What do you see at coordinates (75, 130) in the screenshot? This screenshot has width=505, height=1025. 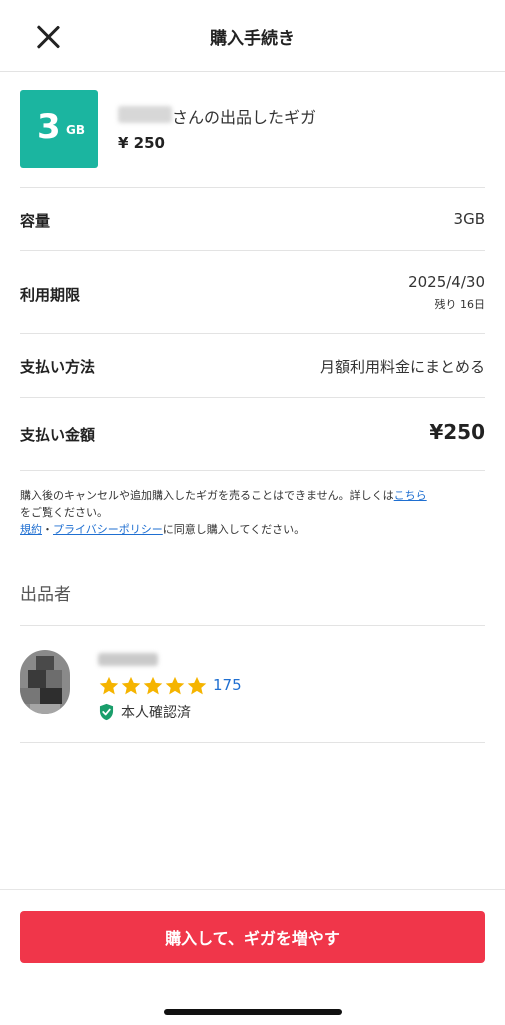 I see `tile-unit: GB` at bounding box center [75, 130].